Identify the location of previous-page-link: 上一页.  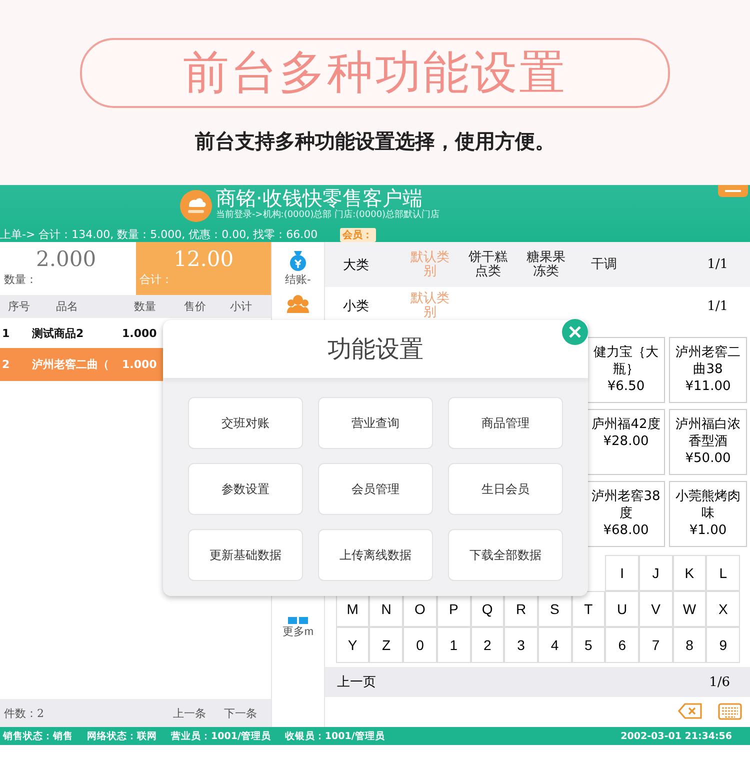
(356, 682).